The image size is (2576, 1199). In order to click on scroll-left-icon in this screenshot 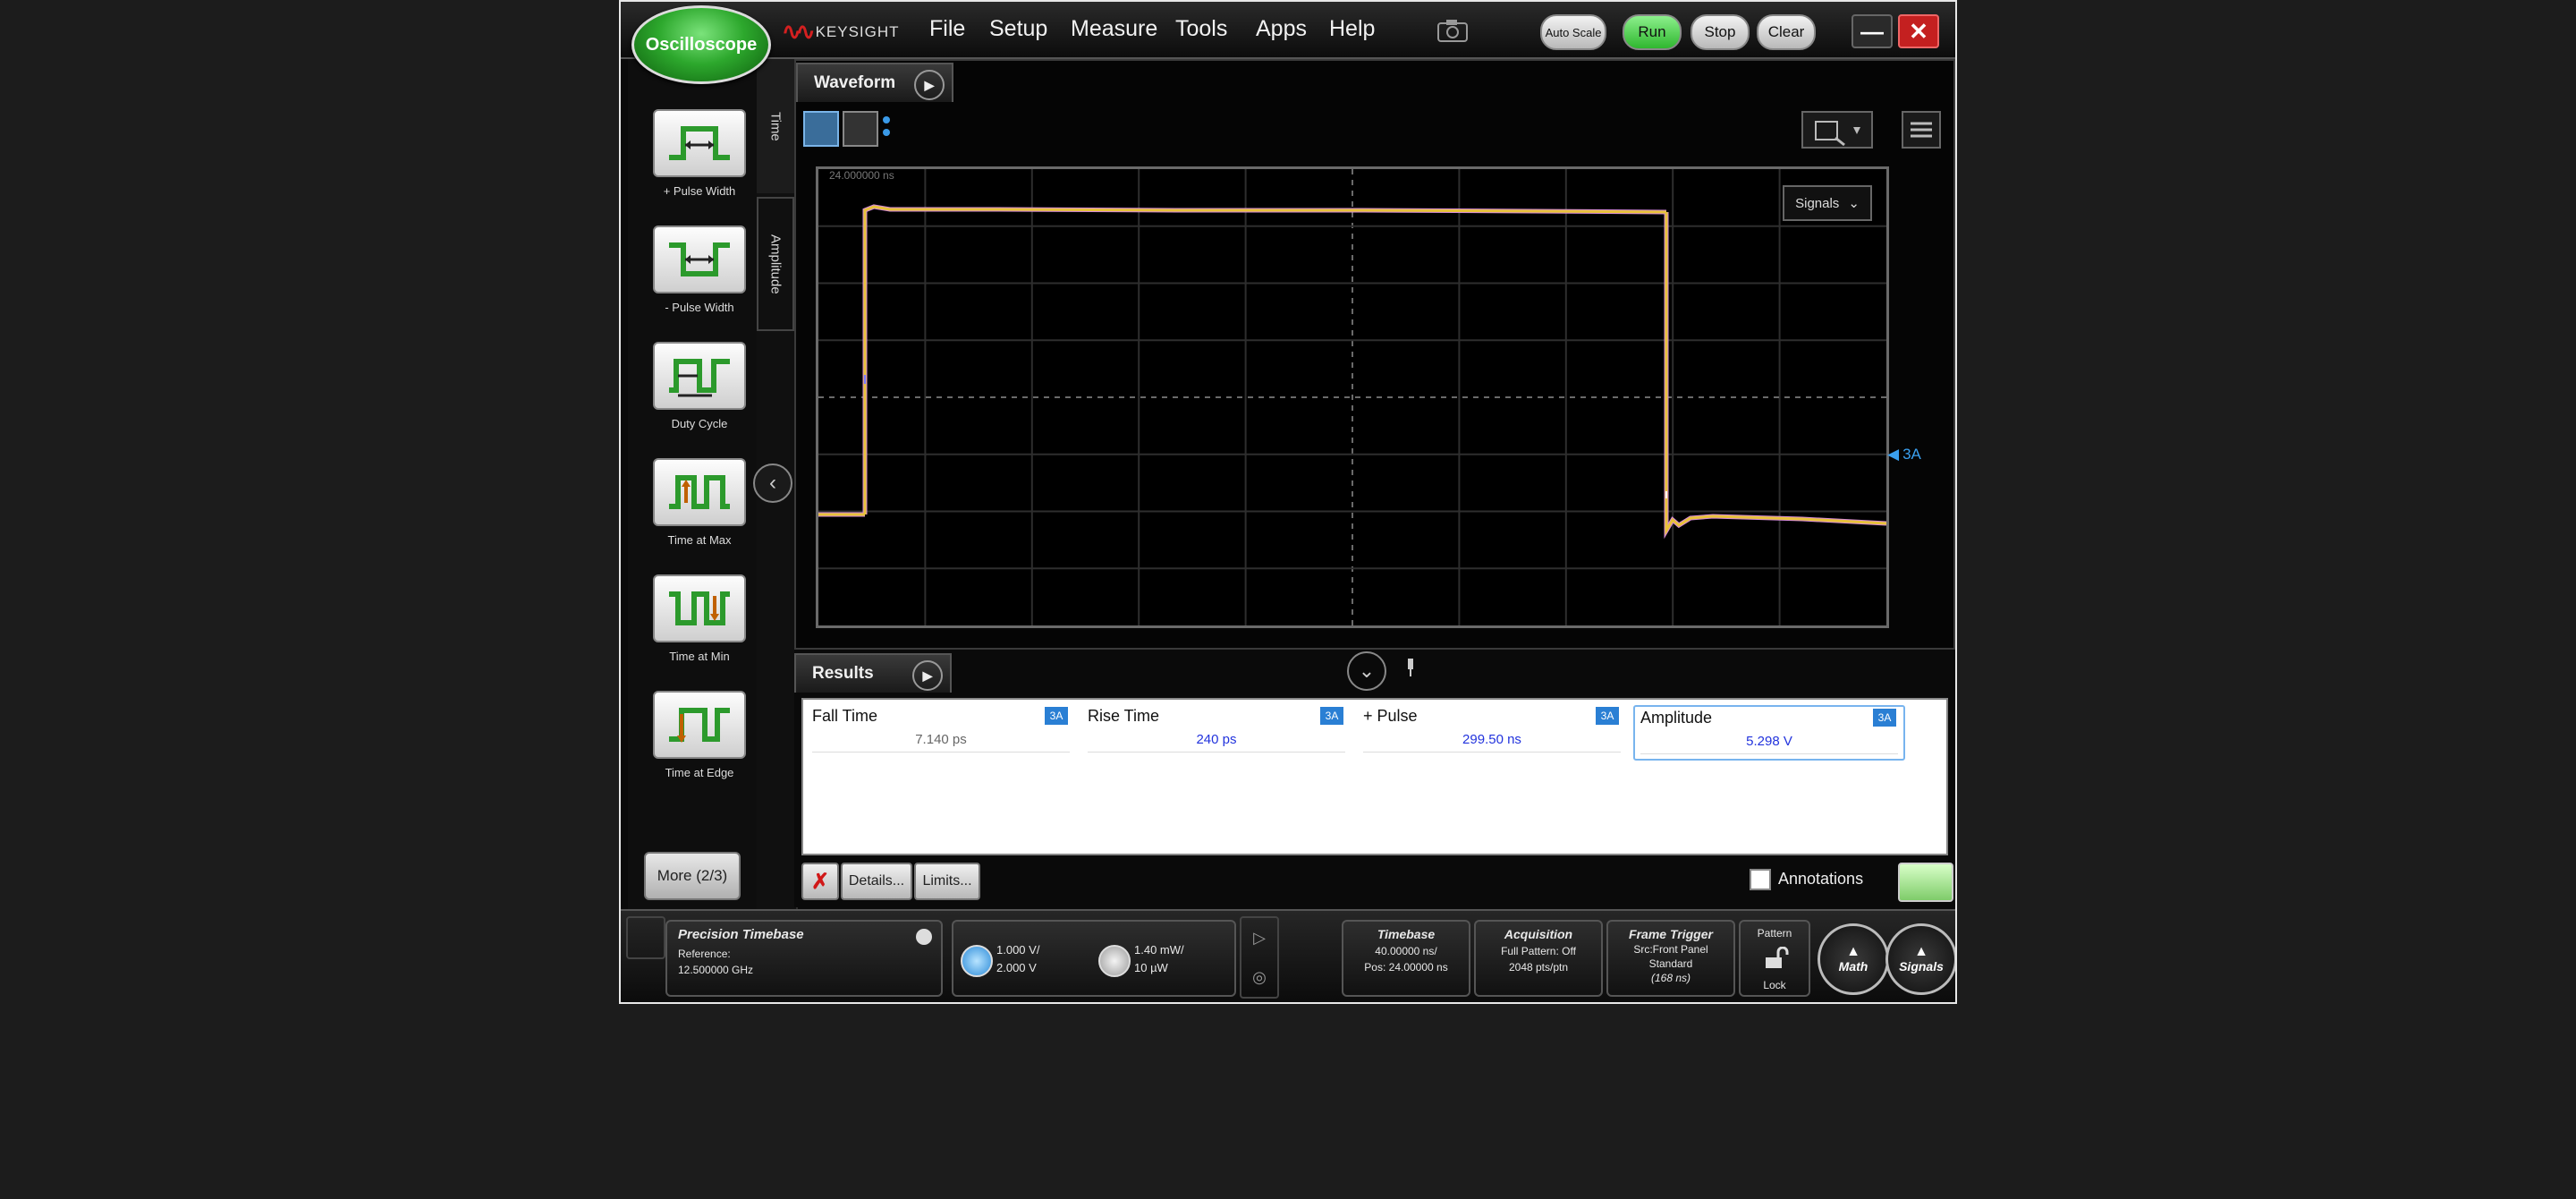, I will do `click(645, 938)`.